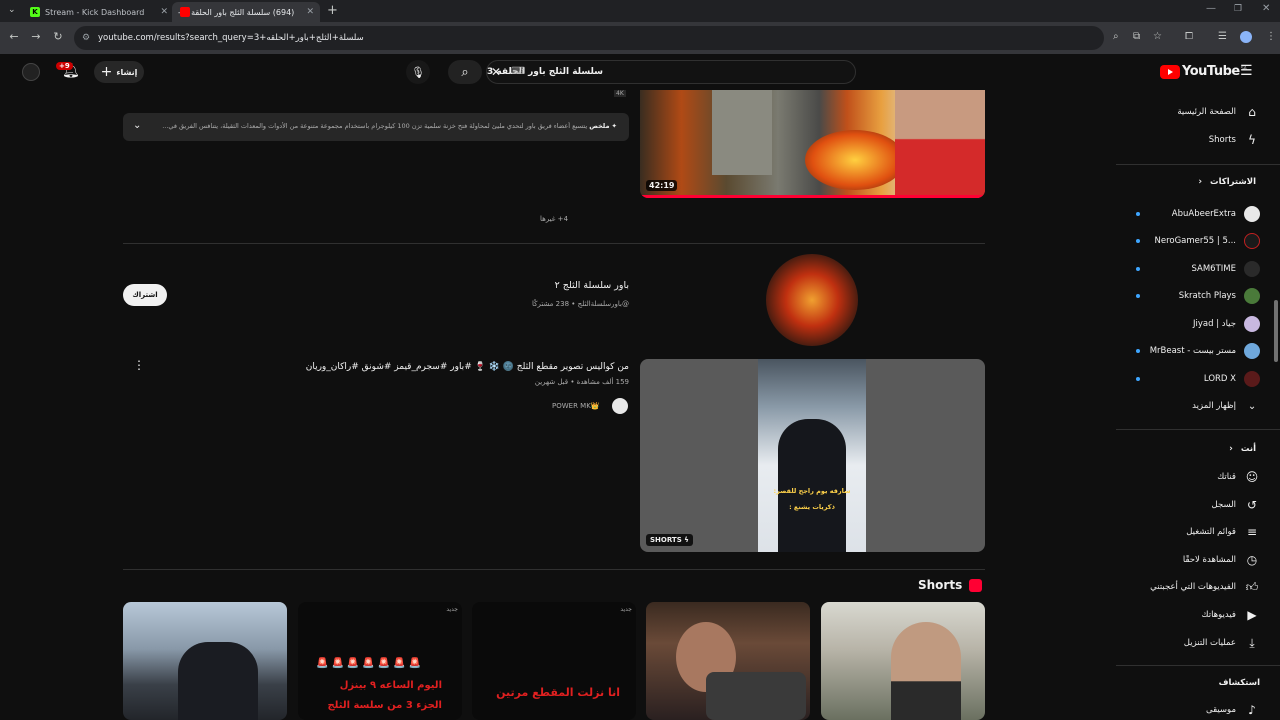 This screenshot has width=1280, height=720. Describe the element at coordinates (1233, 710) in the screenshot. I see `sidebar-item-music: ♪ موسيقى` at that location.